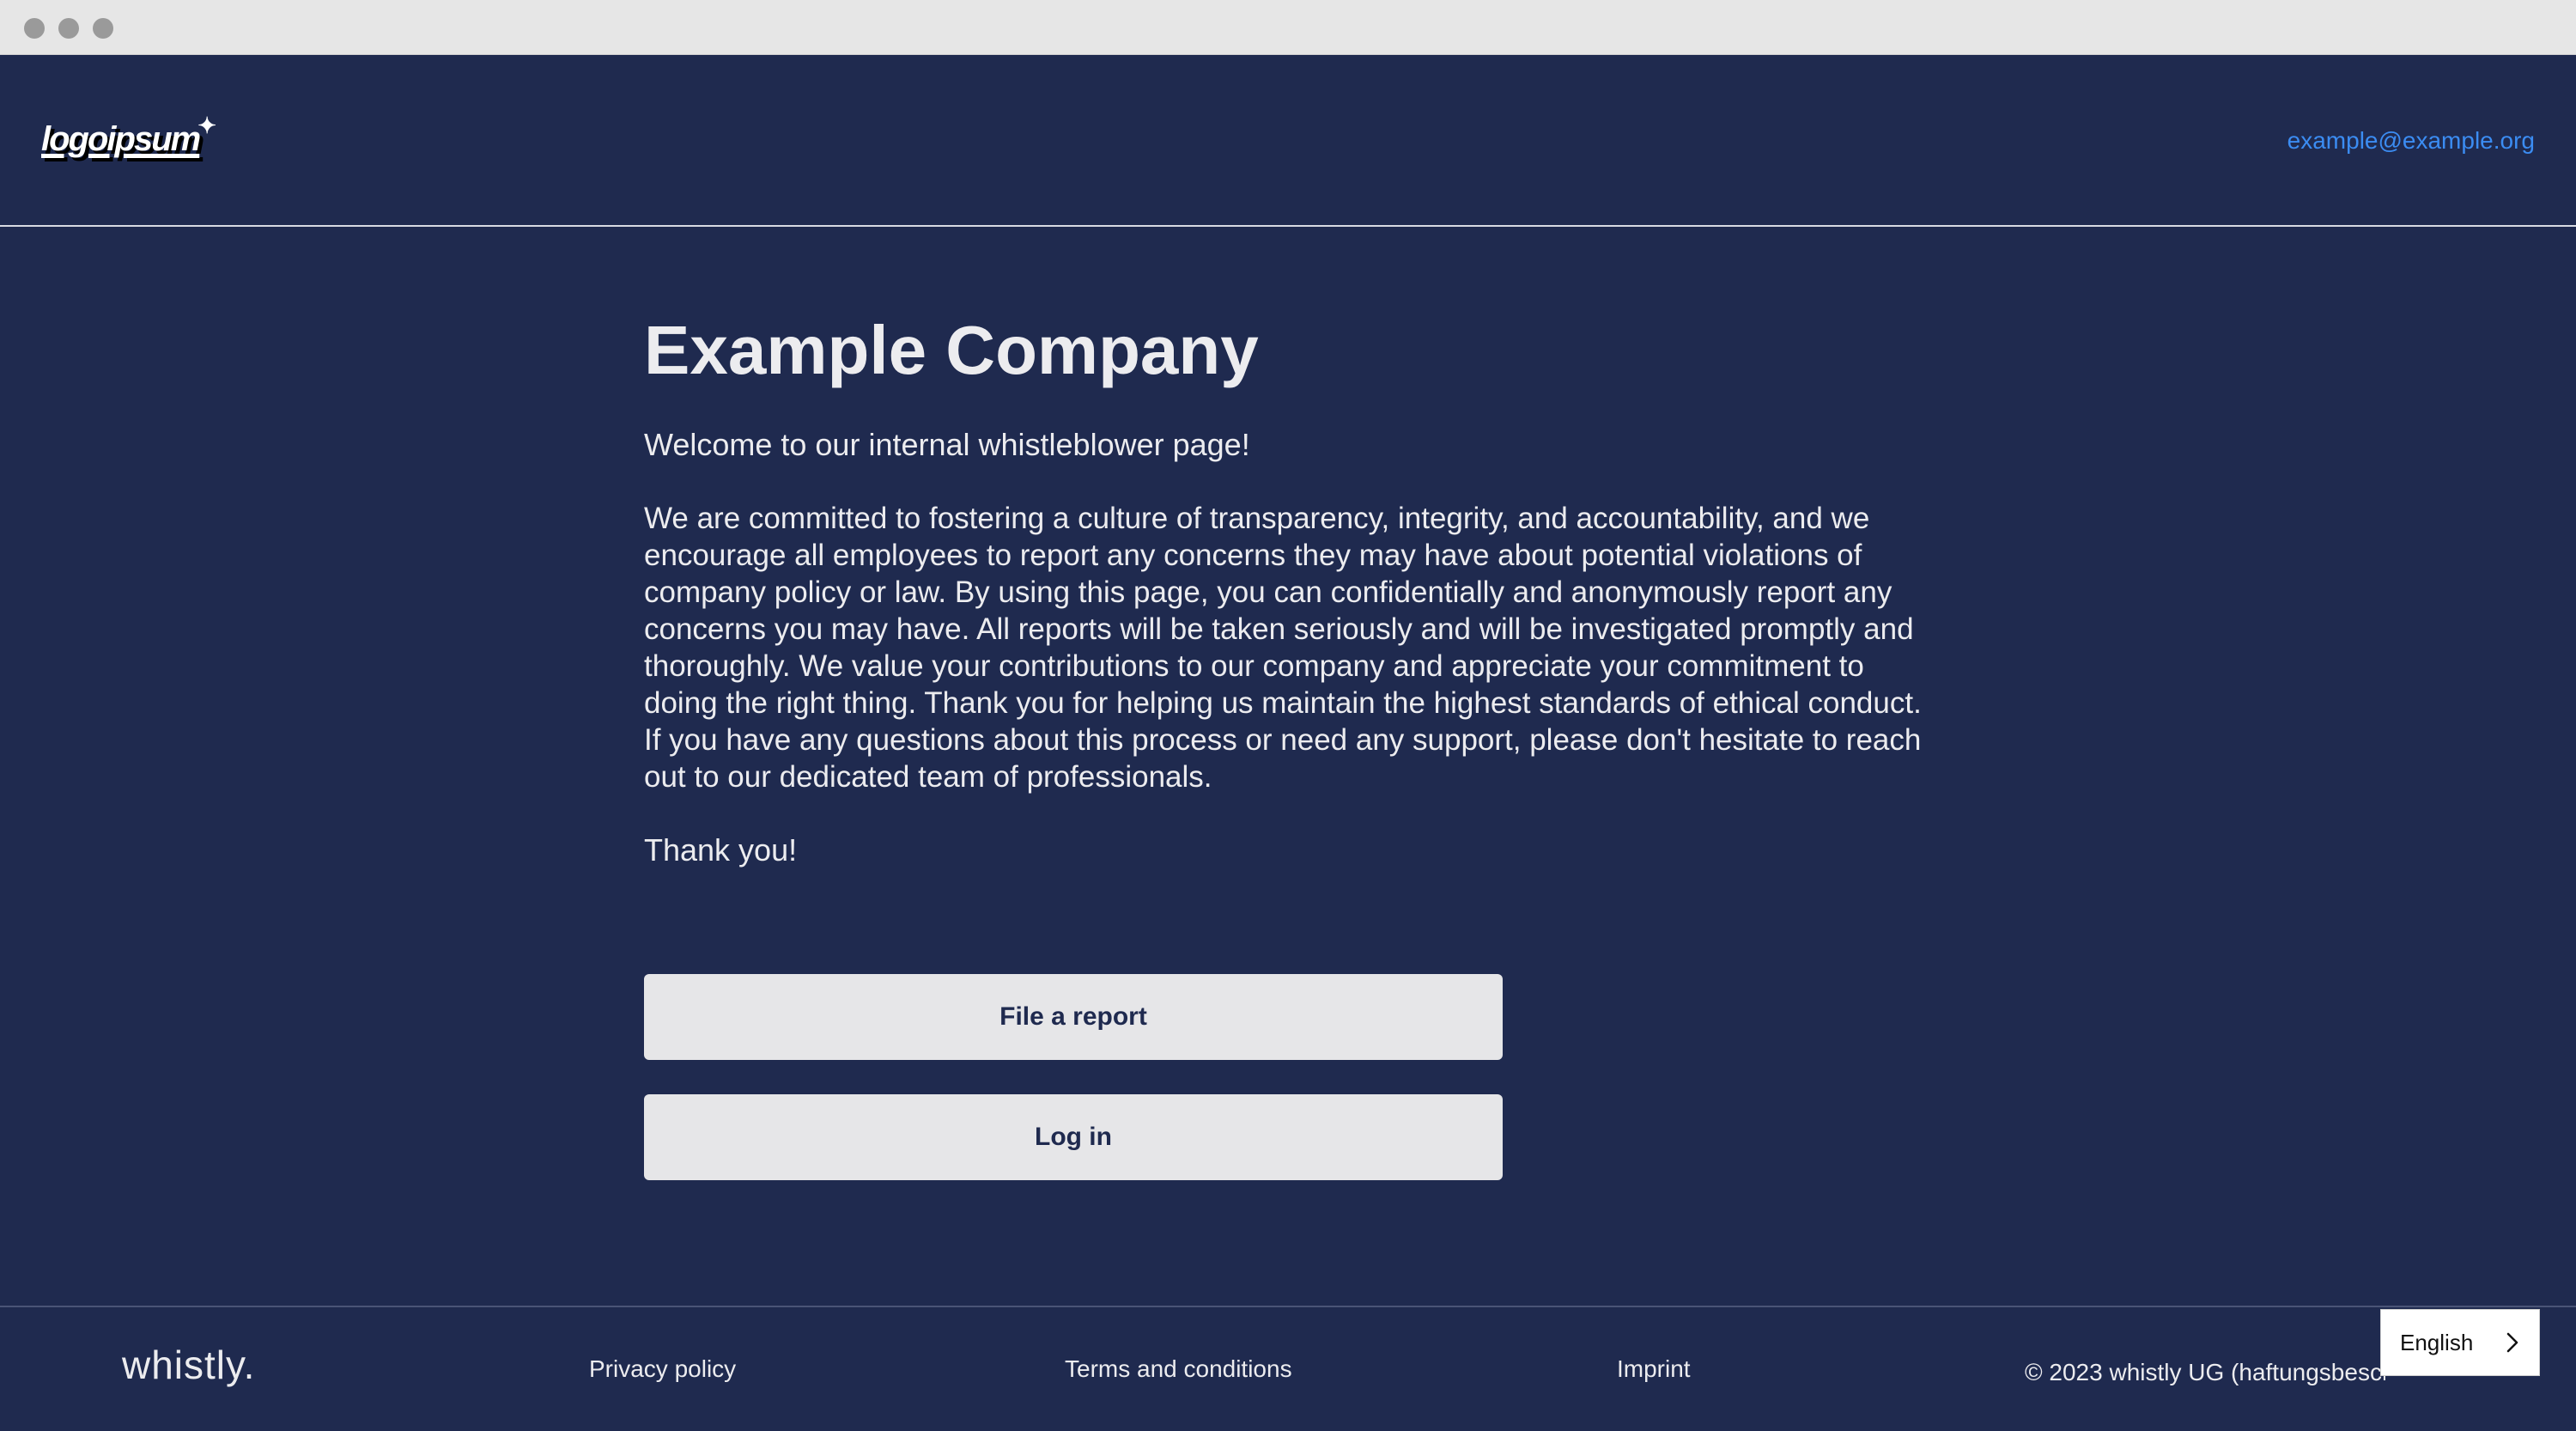  Describe the element at coordinates (2437, 1342) in the screenshot. I see `language-label: English` at that location.